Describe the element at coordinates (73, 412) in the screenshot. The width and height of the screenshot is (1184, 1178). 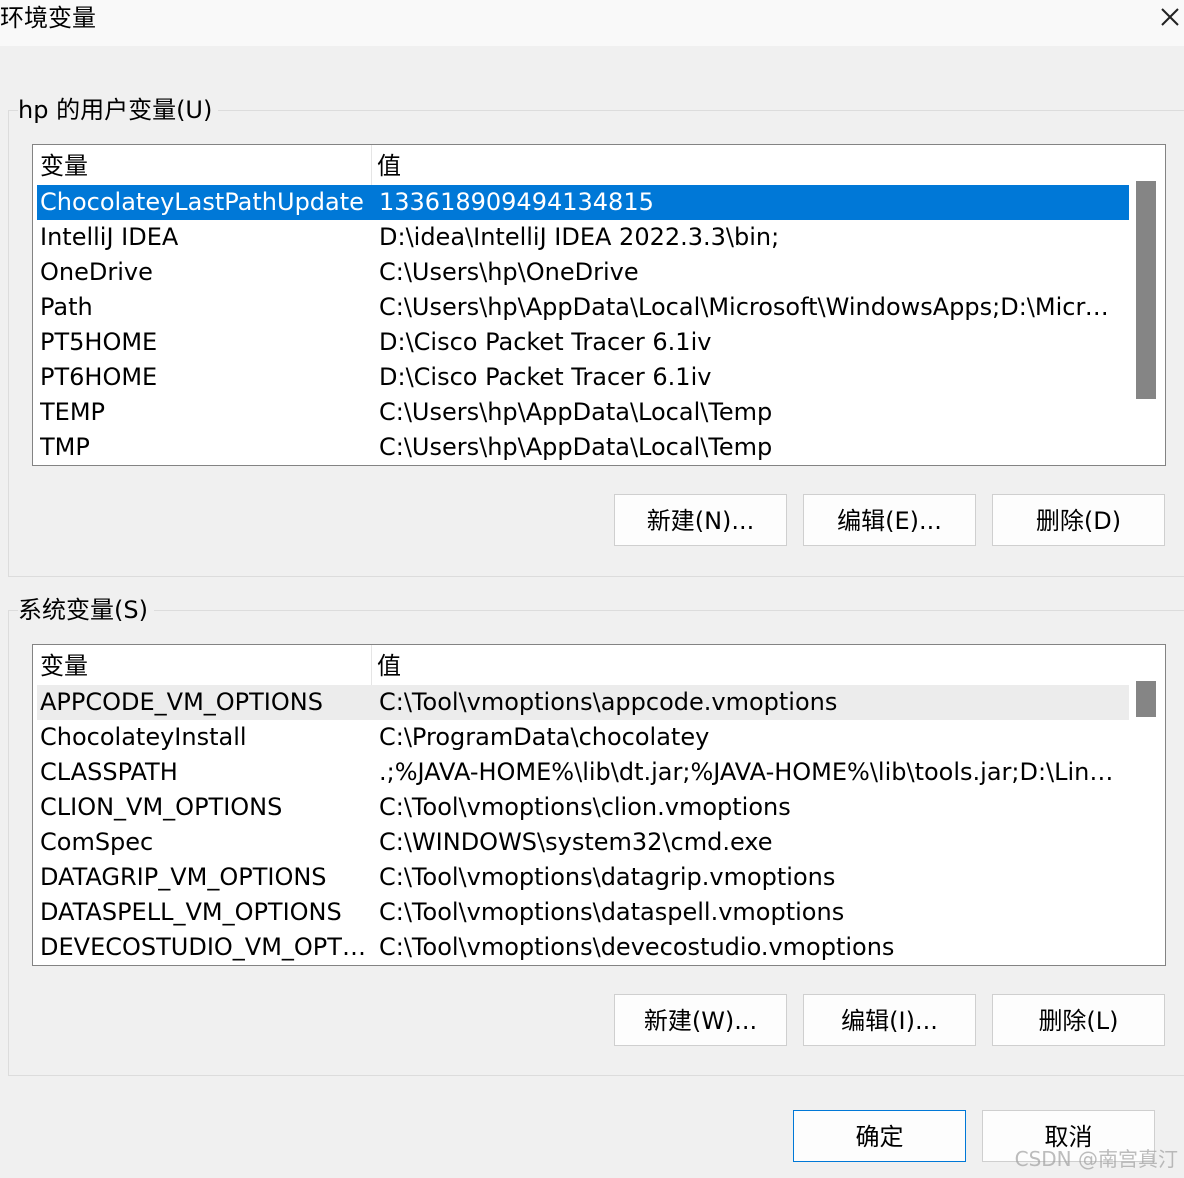
I see `variable-name: TEMP` at that location.